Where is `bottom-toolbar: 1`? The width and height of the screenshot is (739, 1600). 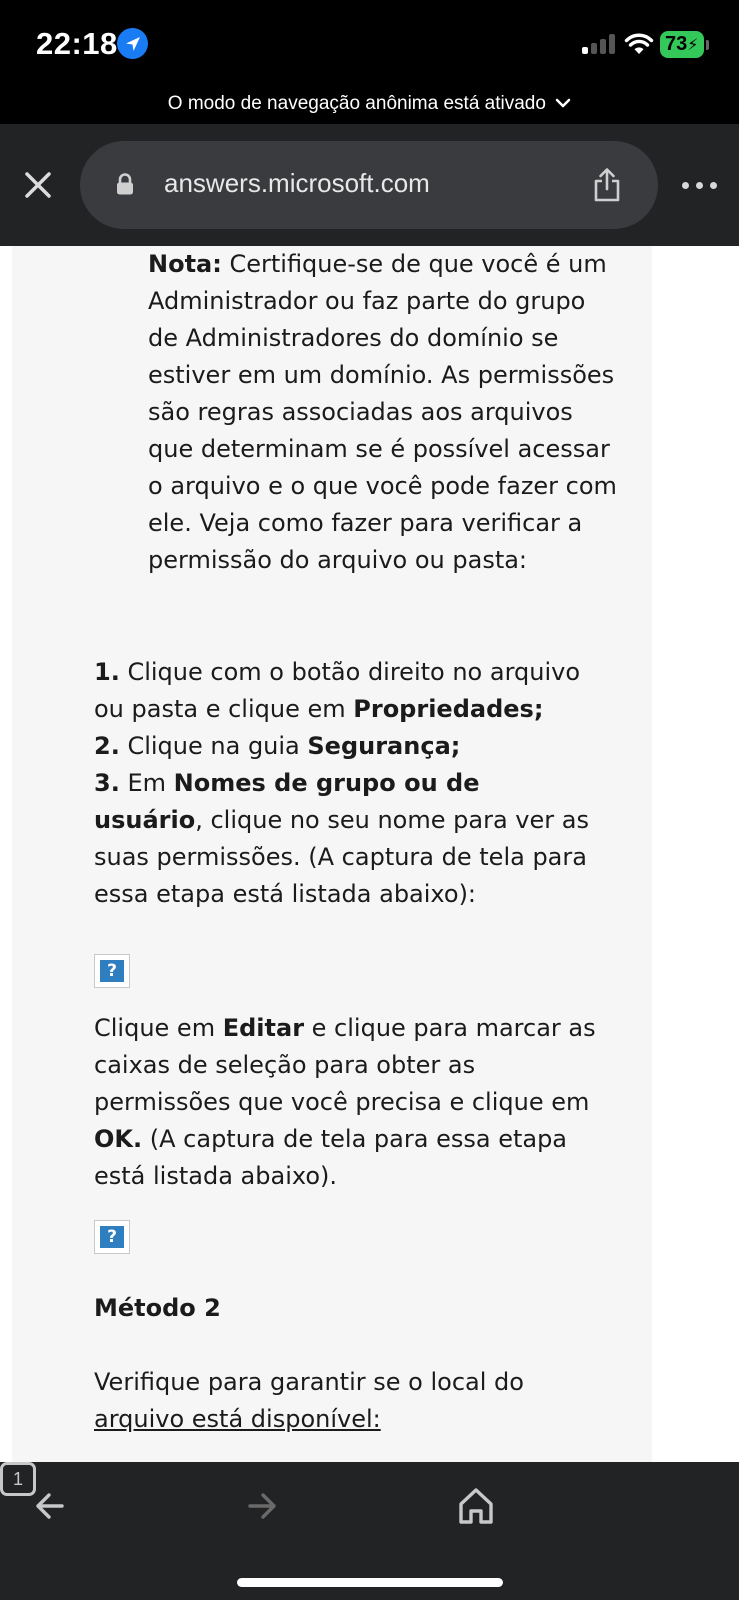
bottom-toolbar: 1 is located at coordinates (369, 1531).